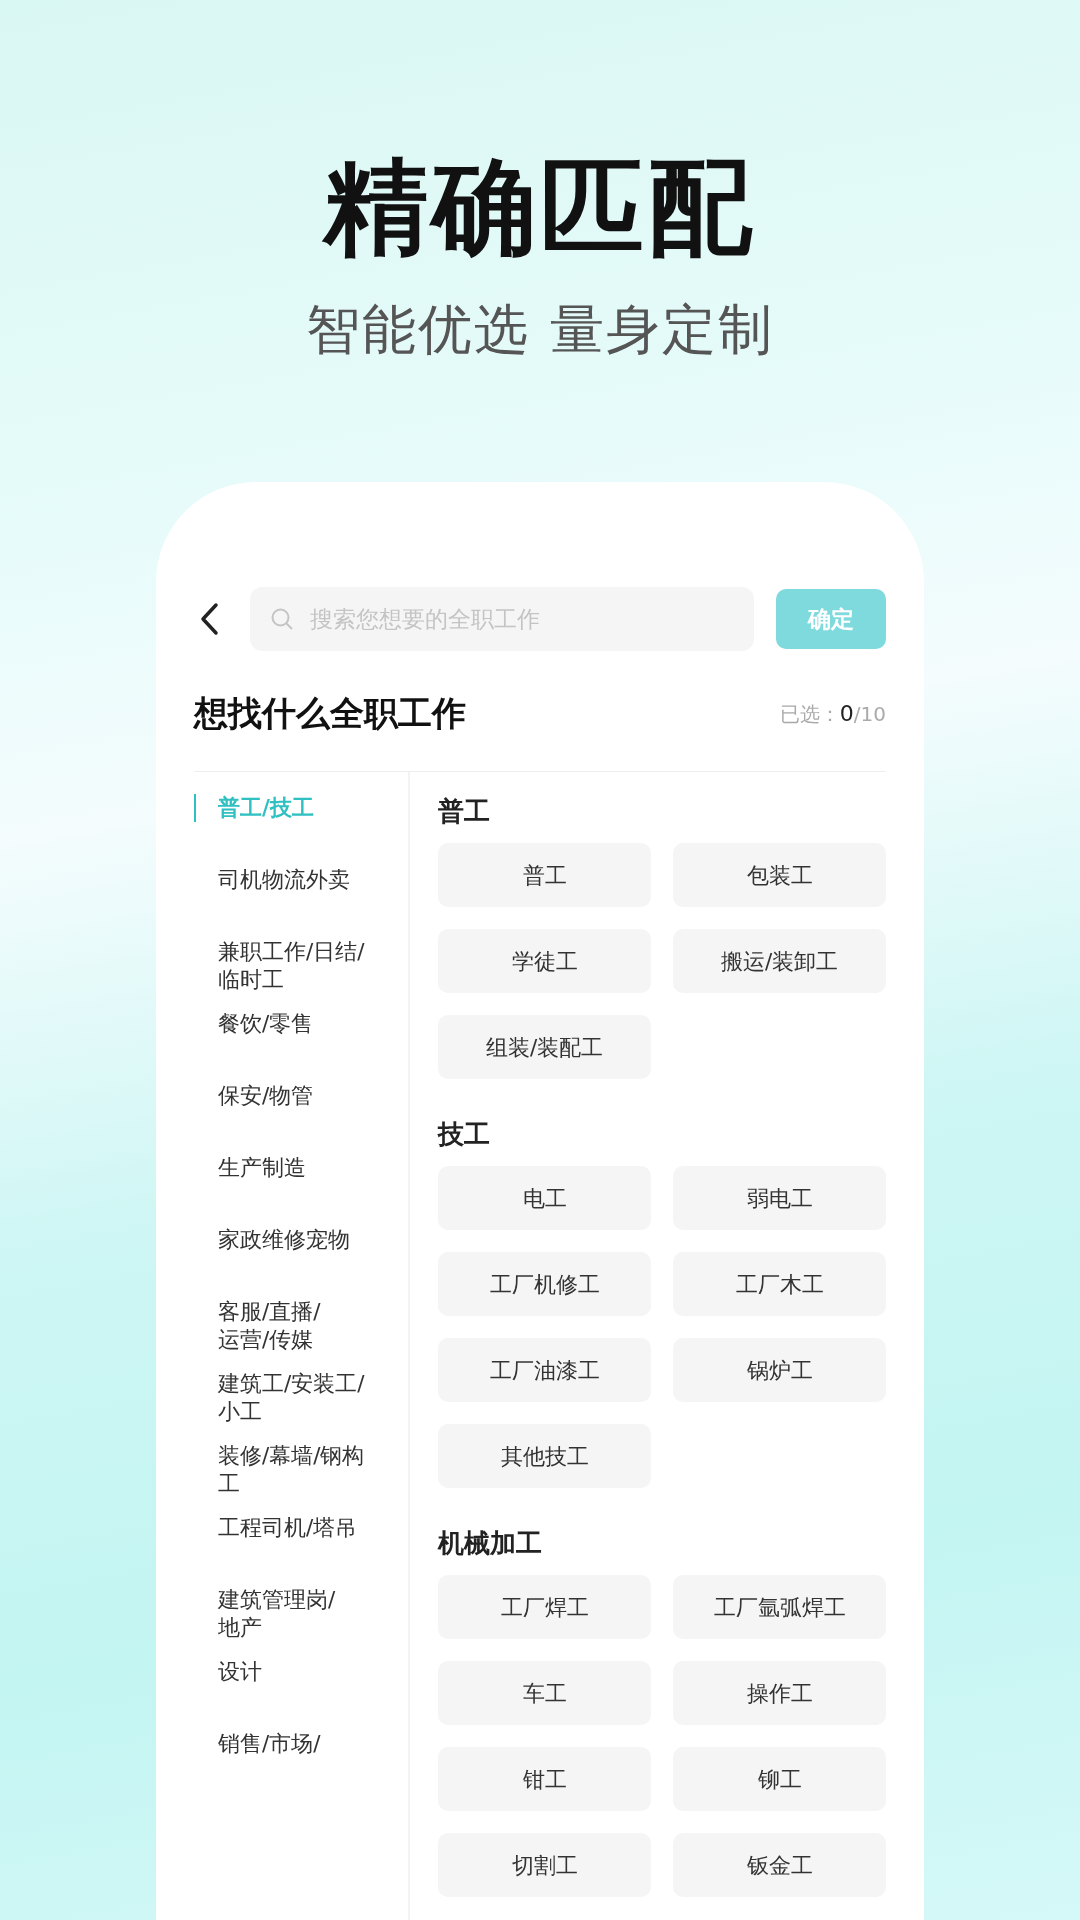  I want to click on category-item: 装修/幕墙/钢构 工, so click(301, 1470).